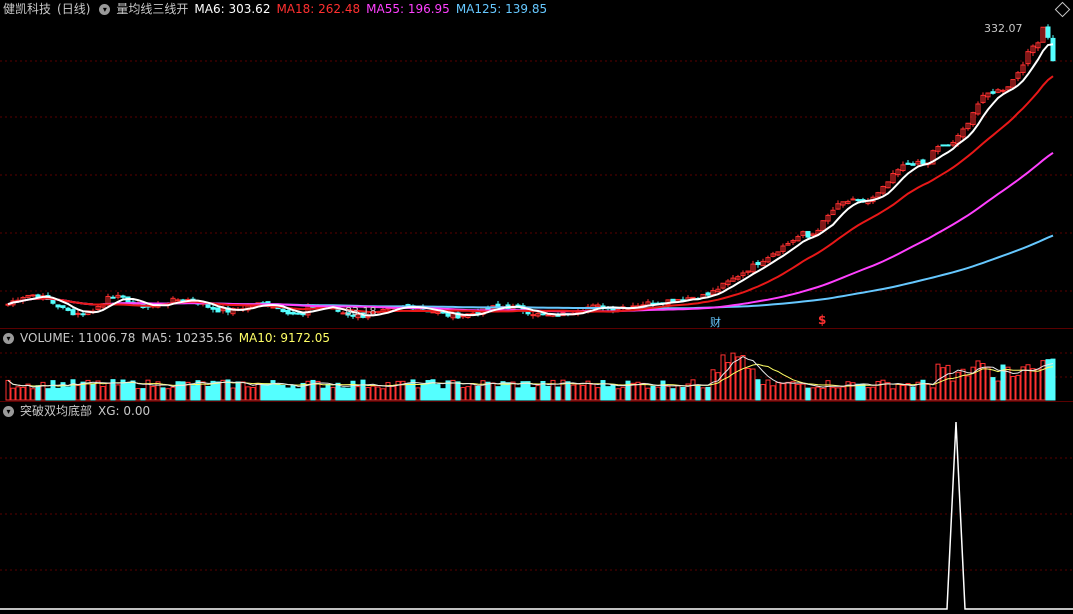  Describe the element at coordinates (361, 311) in the screenshot. I see `low-label: 83.18` at that location.